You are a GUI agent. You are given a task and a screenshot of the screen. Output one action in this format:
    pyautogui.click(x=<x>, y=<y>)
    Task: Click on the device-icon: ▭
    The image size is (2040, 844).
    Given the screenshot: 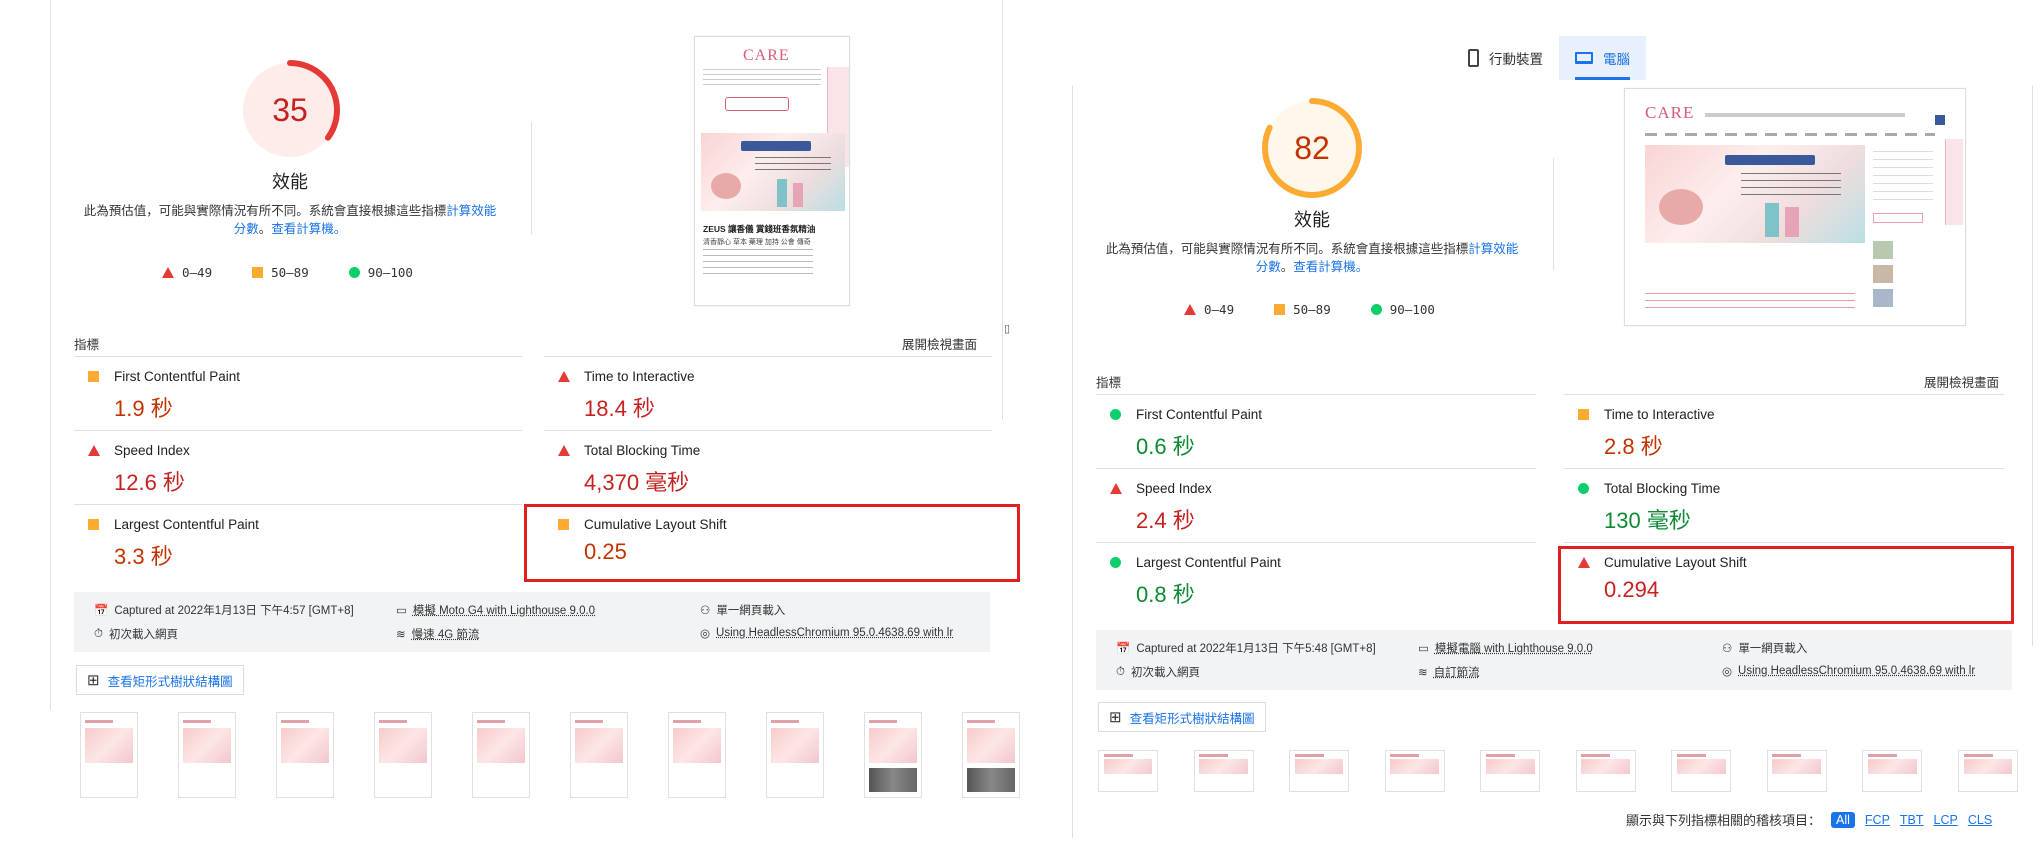 What is the action you would take?
    pyautogui.click(x=1423, y=649)
    